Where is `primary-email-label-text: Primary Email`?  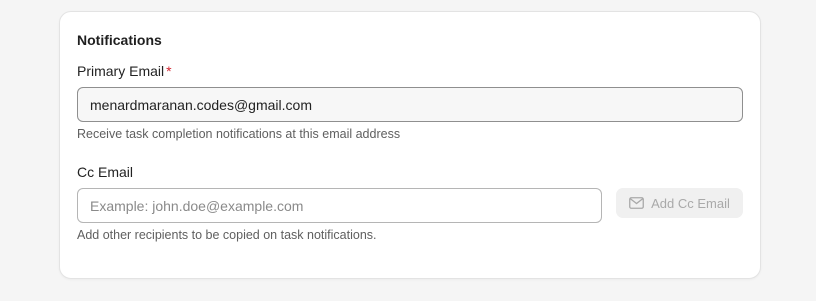 primary-email-label-text: Primary Email is located at coordinates (121, 71).